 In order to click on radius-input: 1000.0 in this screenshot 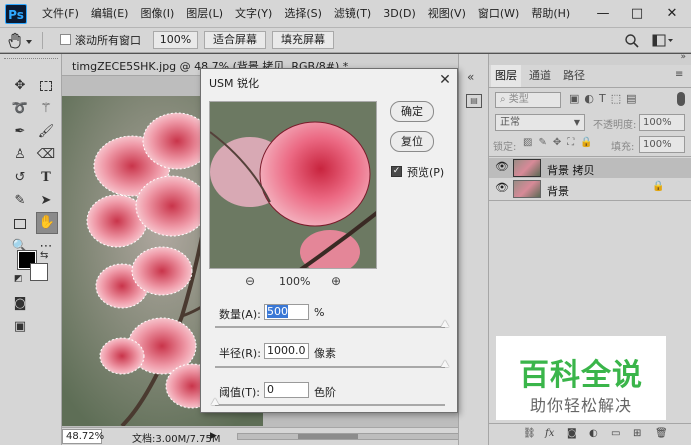, I will do `click(286, 351)`.